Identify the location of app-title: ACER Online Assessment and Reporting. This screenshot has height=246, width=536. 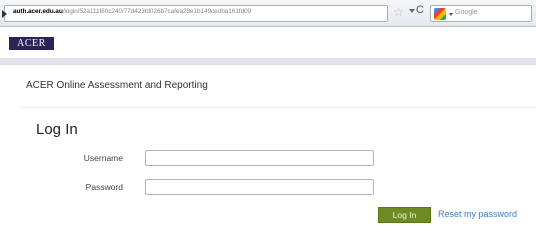
(117, 85).